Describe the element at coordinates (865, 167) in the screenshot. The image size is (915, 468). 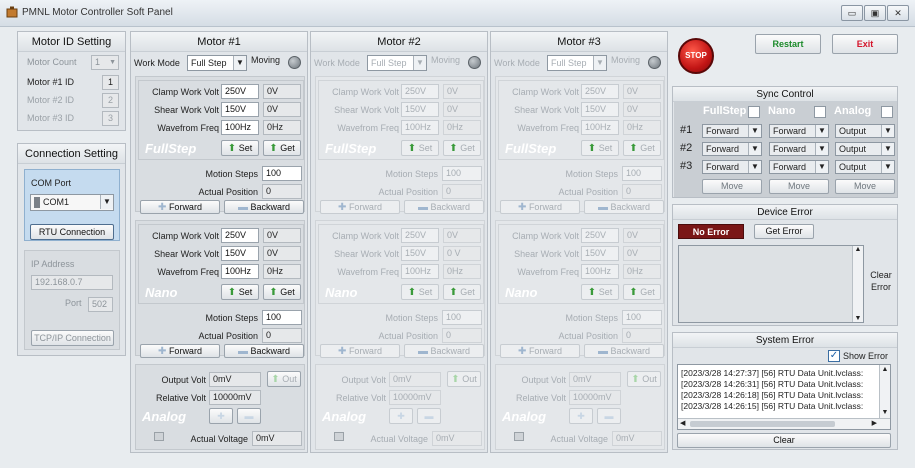
I see `sync-row3-analog-select: Output ▼` at that location.